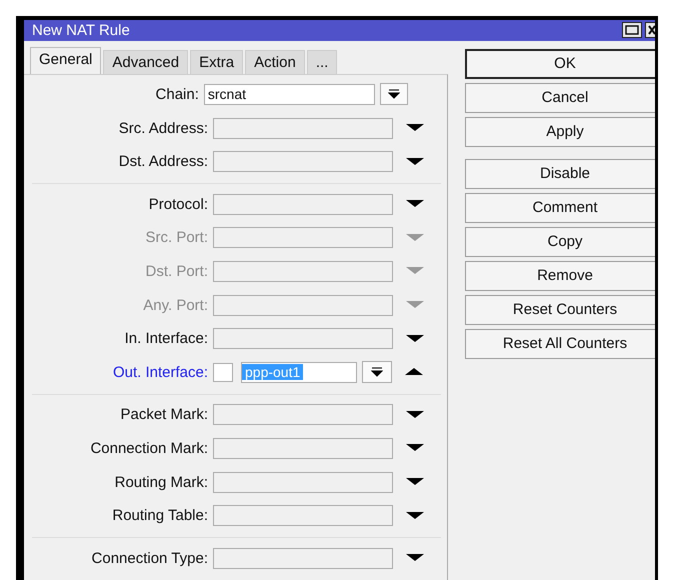 The width and height of the screenshot is (678, 580). Describe the element at coordinates (560, 207) in the screenshot. I see `action-button: Comment` at that location.